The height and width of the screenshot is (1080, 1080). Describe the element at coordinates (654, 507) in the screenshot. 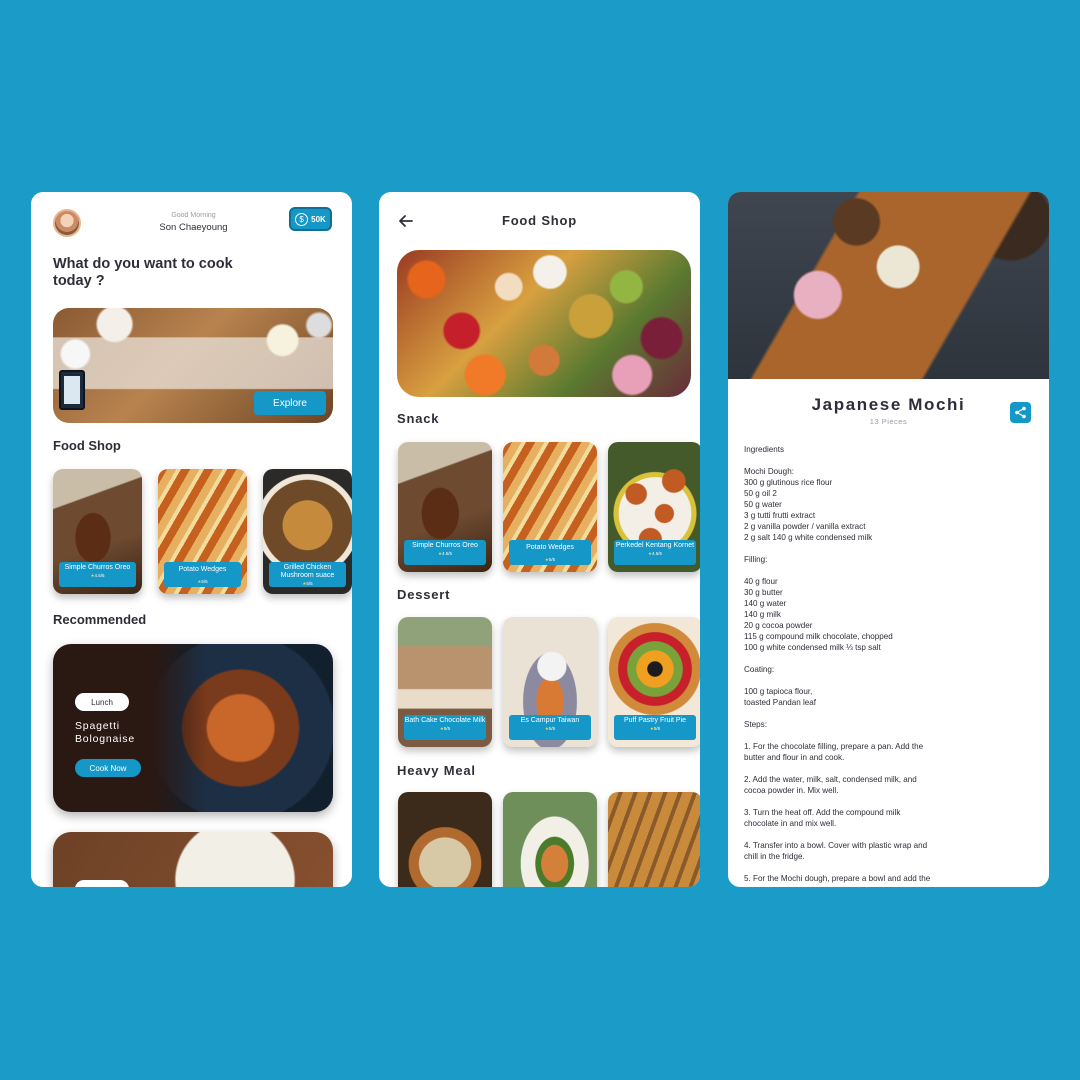

I see `food-card: Perkedel Kentang Kornet ★4.5/5` at that location.